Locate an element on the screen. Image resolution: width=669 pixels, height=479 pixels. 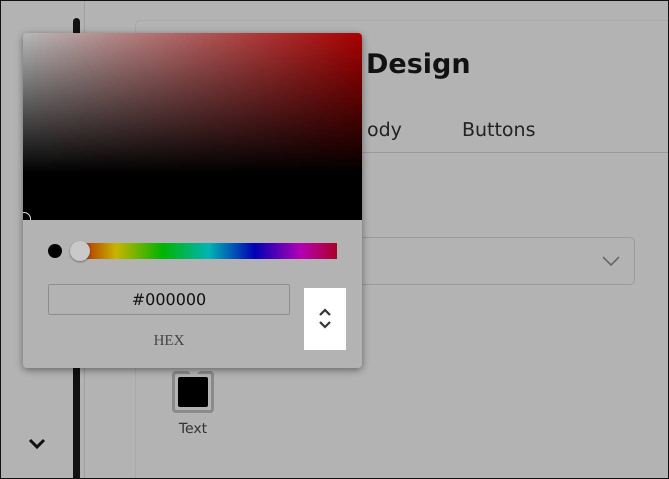
up-down-chevron-icon is located at coordinates (325, 319).